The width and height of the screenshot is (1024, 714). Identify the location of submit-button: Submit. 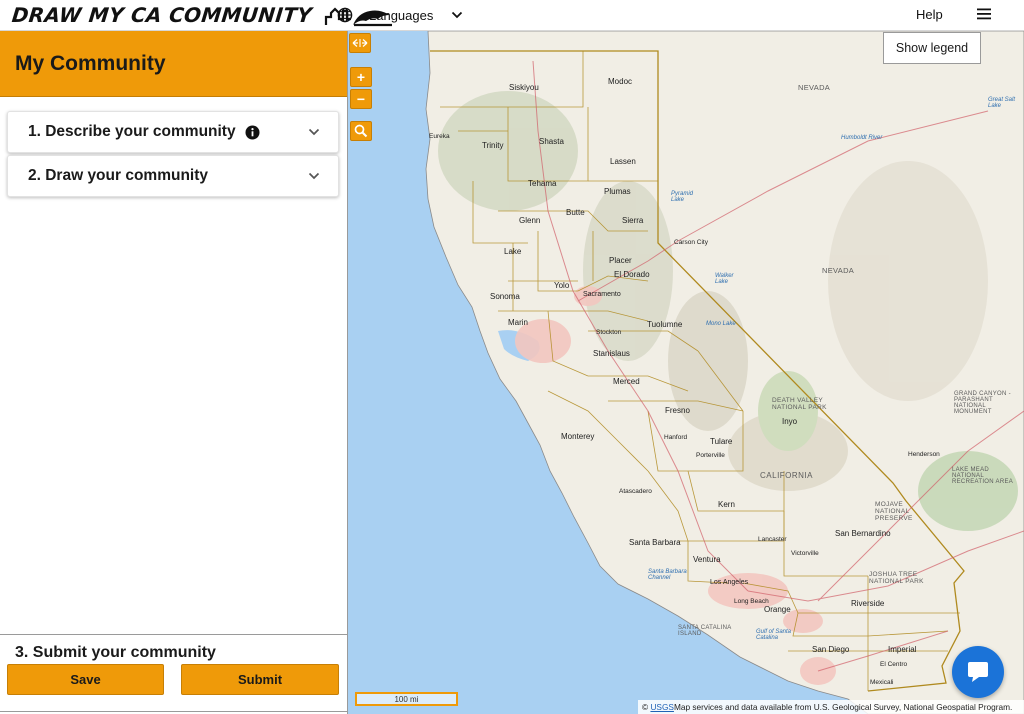
(260, 679).